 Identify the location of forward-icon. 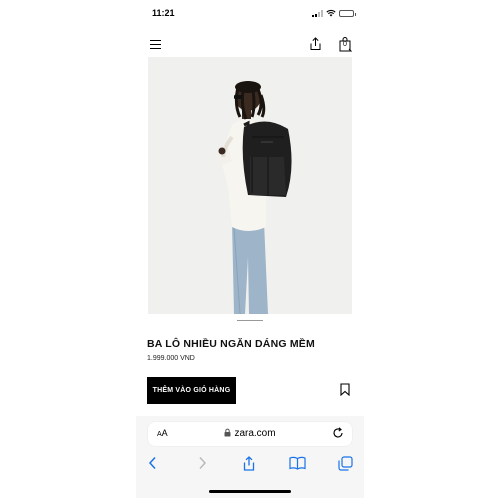
(202, 463).